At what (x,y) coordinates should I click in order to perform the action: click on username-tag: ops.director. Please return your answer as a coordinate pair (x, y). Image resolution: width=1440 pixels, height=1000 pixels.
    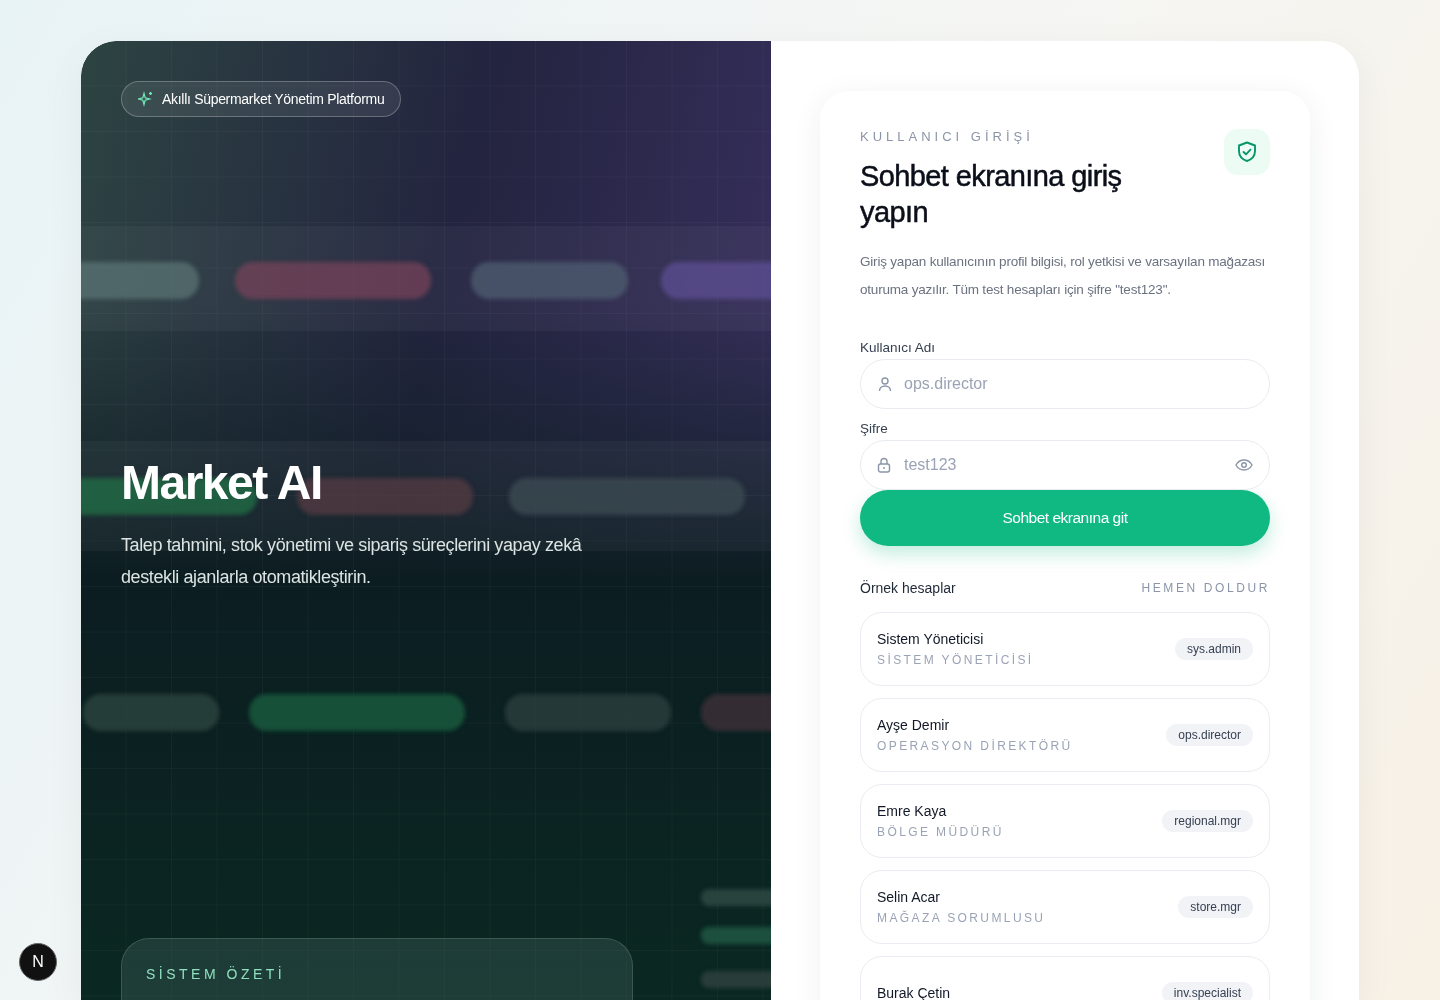
    Looking at the image, I should click on (1209, 735).